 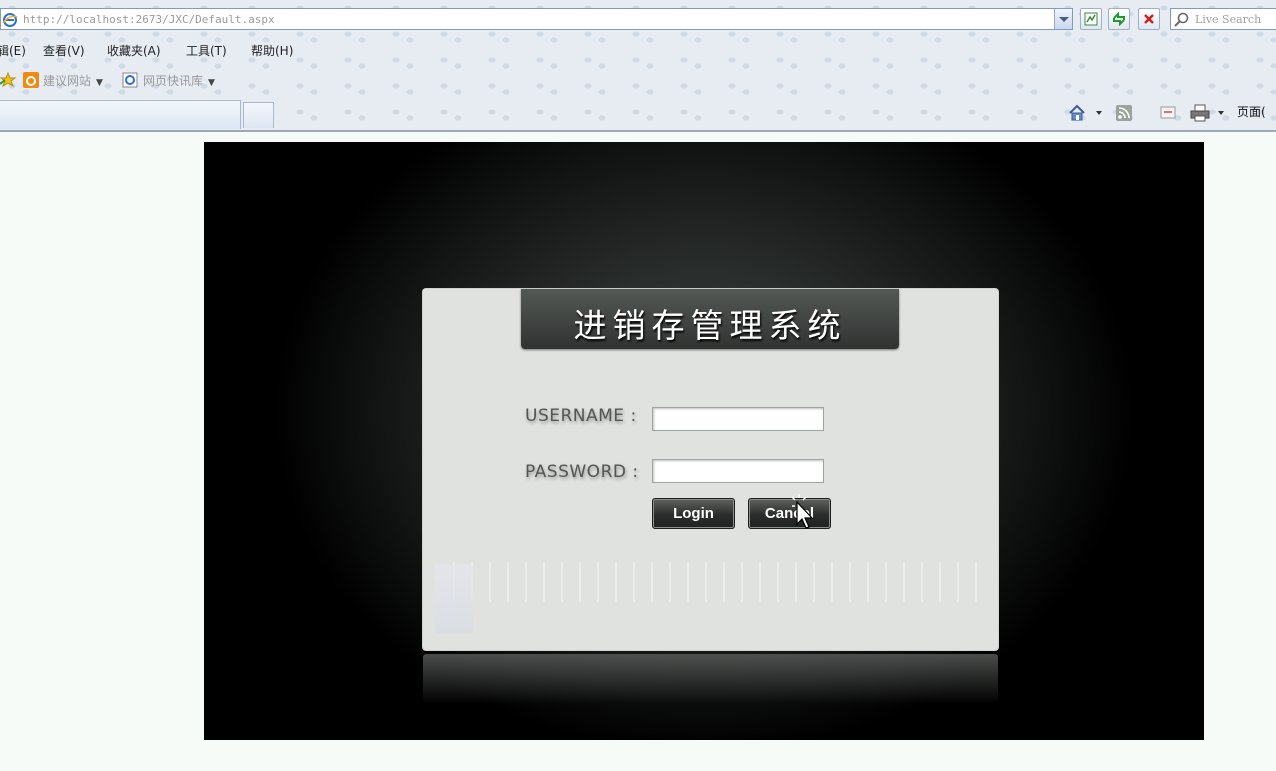 I want to click on mouse-cursor-icon, so click(x=803, y=511).